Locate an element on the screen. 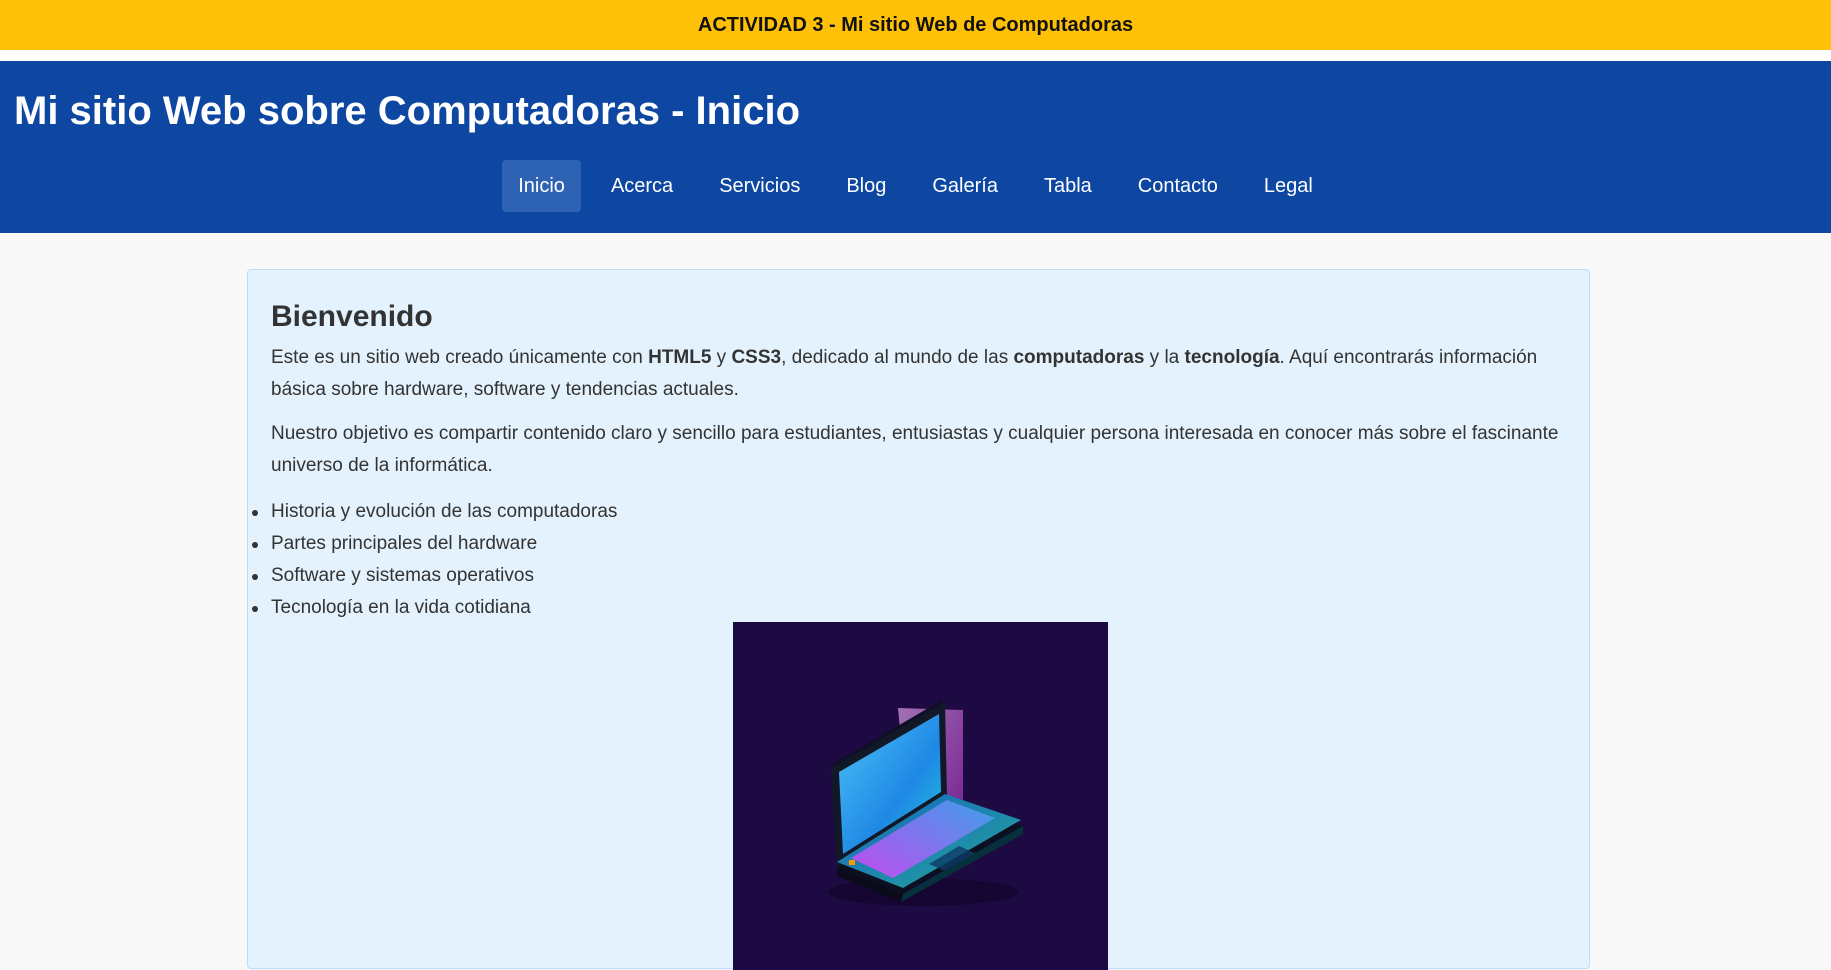 The height and width of the screenshot is (970, 1831). intro-text-4: y la is located at coordinates (1164, 357).